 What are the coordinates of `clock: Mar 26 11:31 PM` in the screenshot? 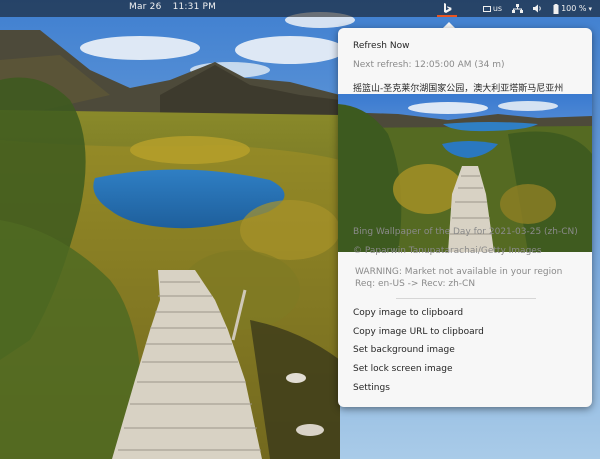 It's located at (176, 7).